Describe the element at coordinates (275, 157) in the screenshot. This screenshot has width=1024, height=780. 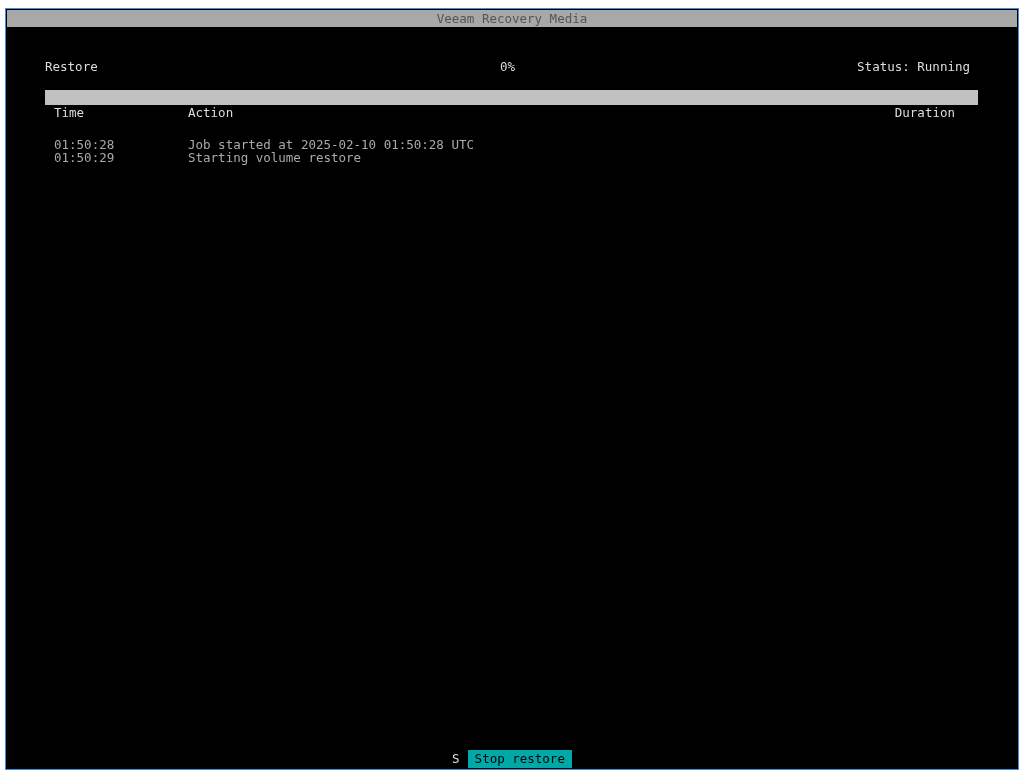
I see `log-action: Starting volume restore` at that location.